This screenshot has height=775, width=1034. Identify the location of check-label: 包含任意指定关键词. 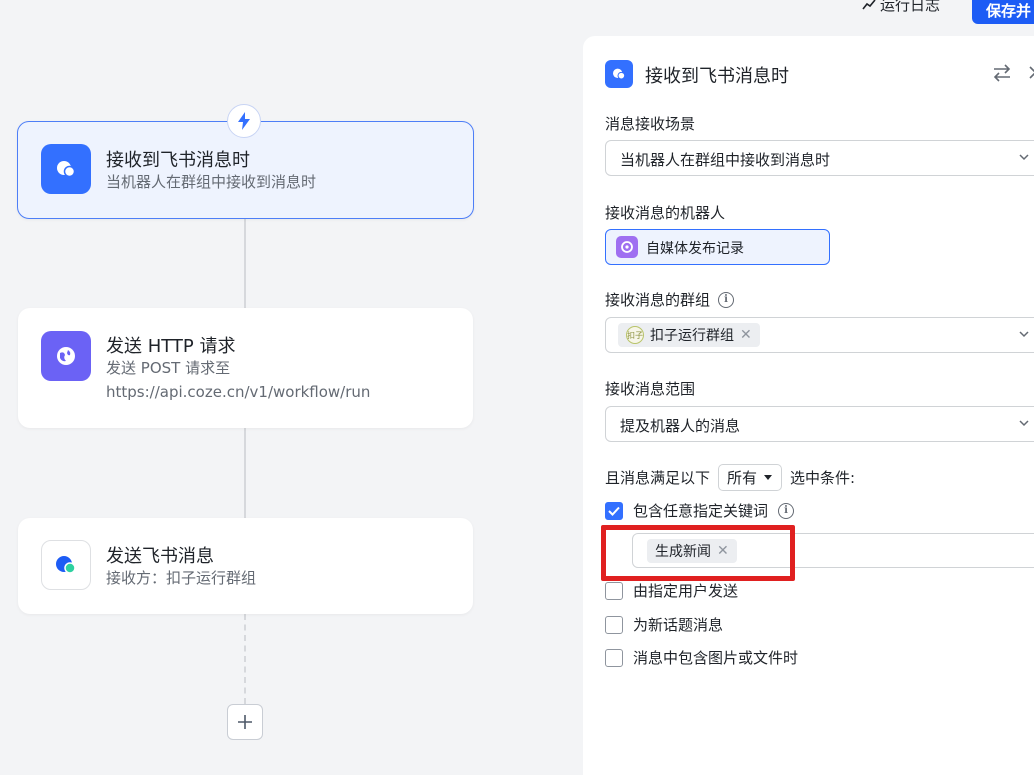
(701, 511).